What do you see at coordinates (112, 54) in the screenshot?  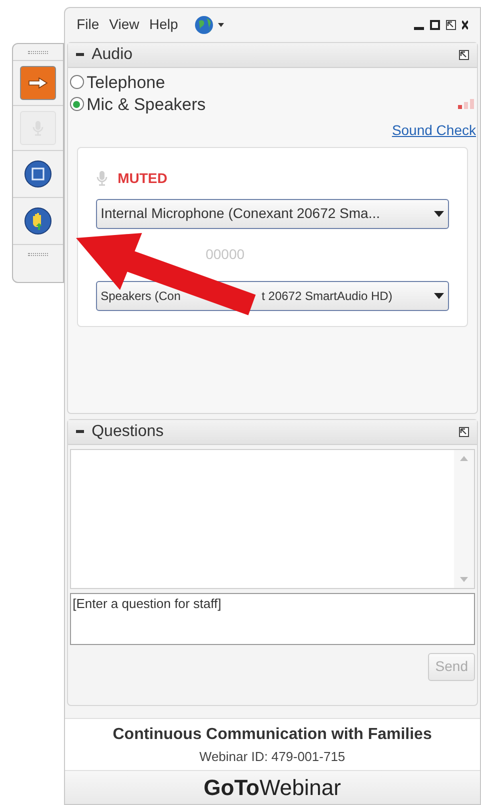 I see `panel-title: Audio` at bounding box center [112, 54].